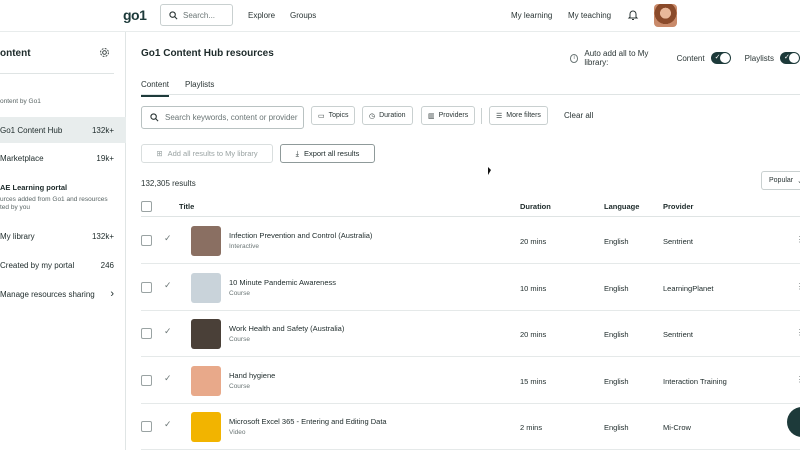 This screenshot has height=450, width=800. I want to click on row-type: Video, so click(237, 432).